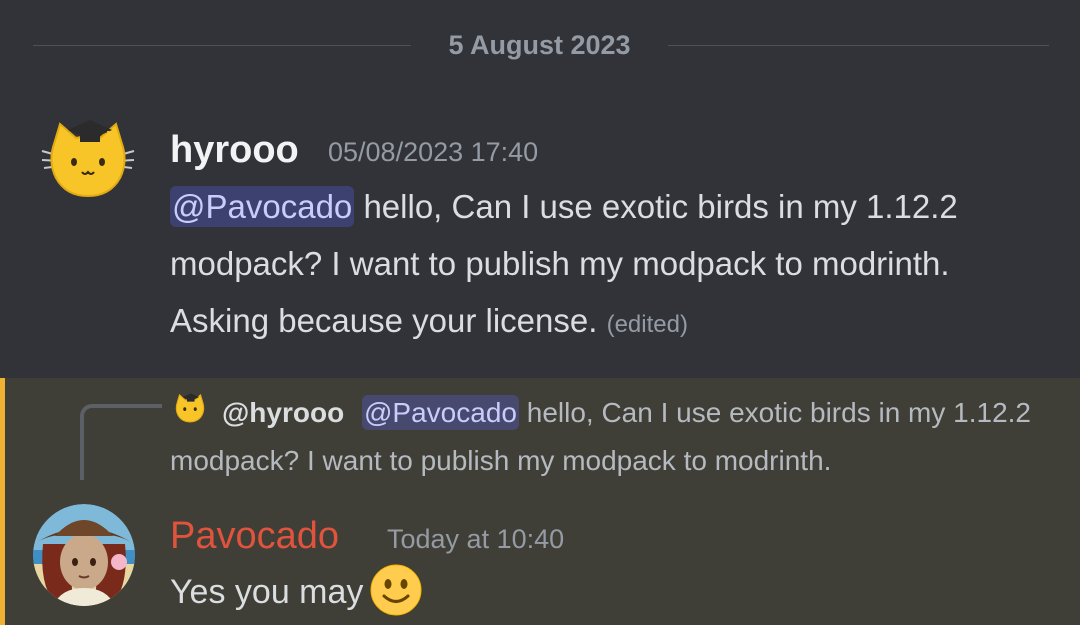  Describe the element at coordinates (647, 324) in the screenshot. I see `edited-label: (edited)` at that location.